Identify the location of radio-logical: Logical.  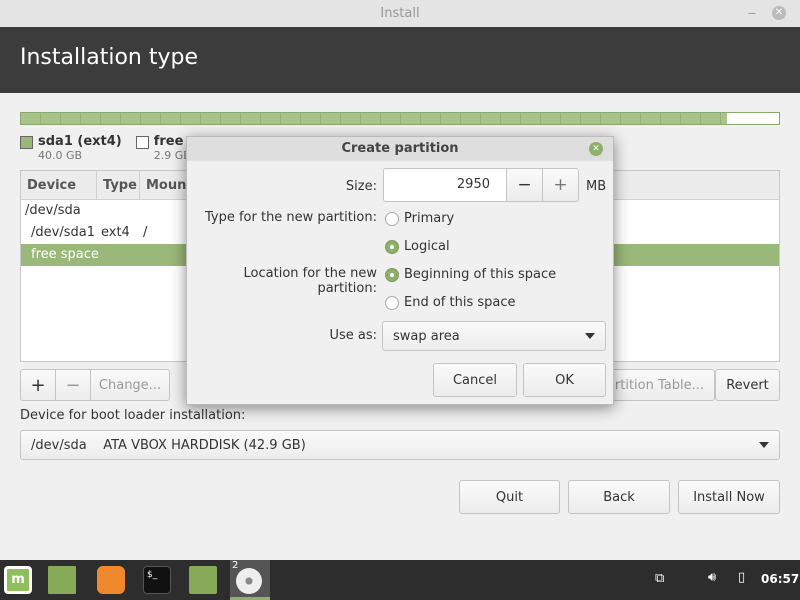
(417, 246).